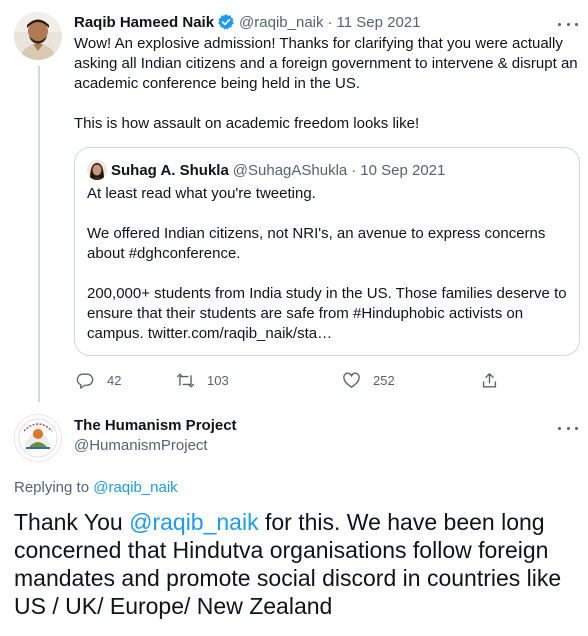 This screenshot has width=588, height=636. I want to click on quoted-author-handle: @SuhagAShukla, so click(290, 170).